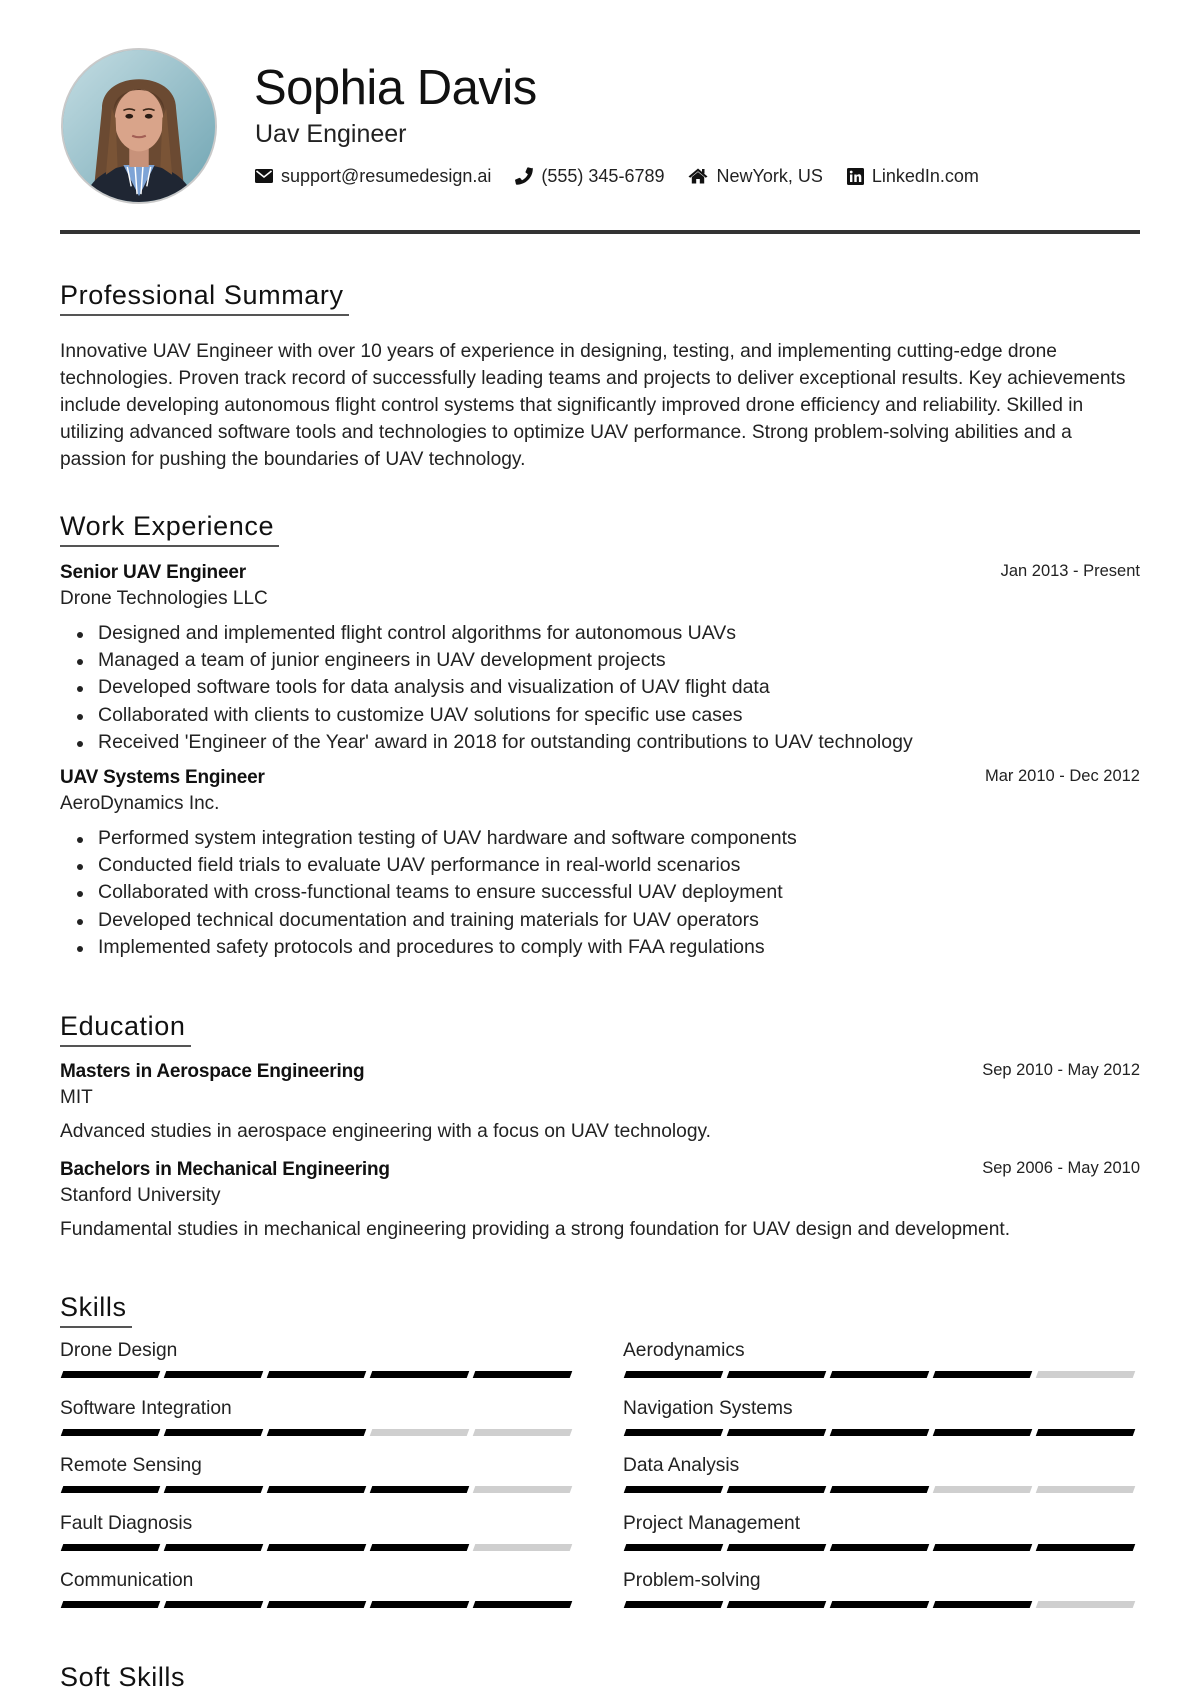  What do you see at coordinates (96, 1309) in the screenshot?
I see `section-title-skills: Skills` at bounding box center [96, 1309].